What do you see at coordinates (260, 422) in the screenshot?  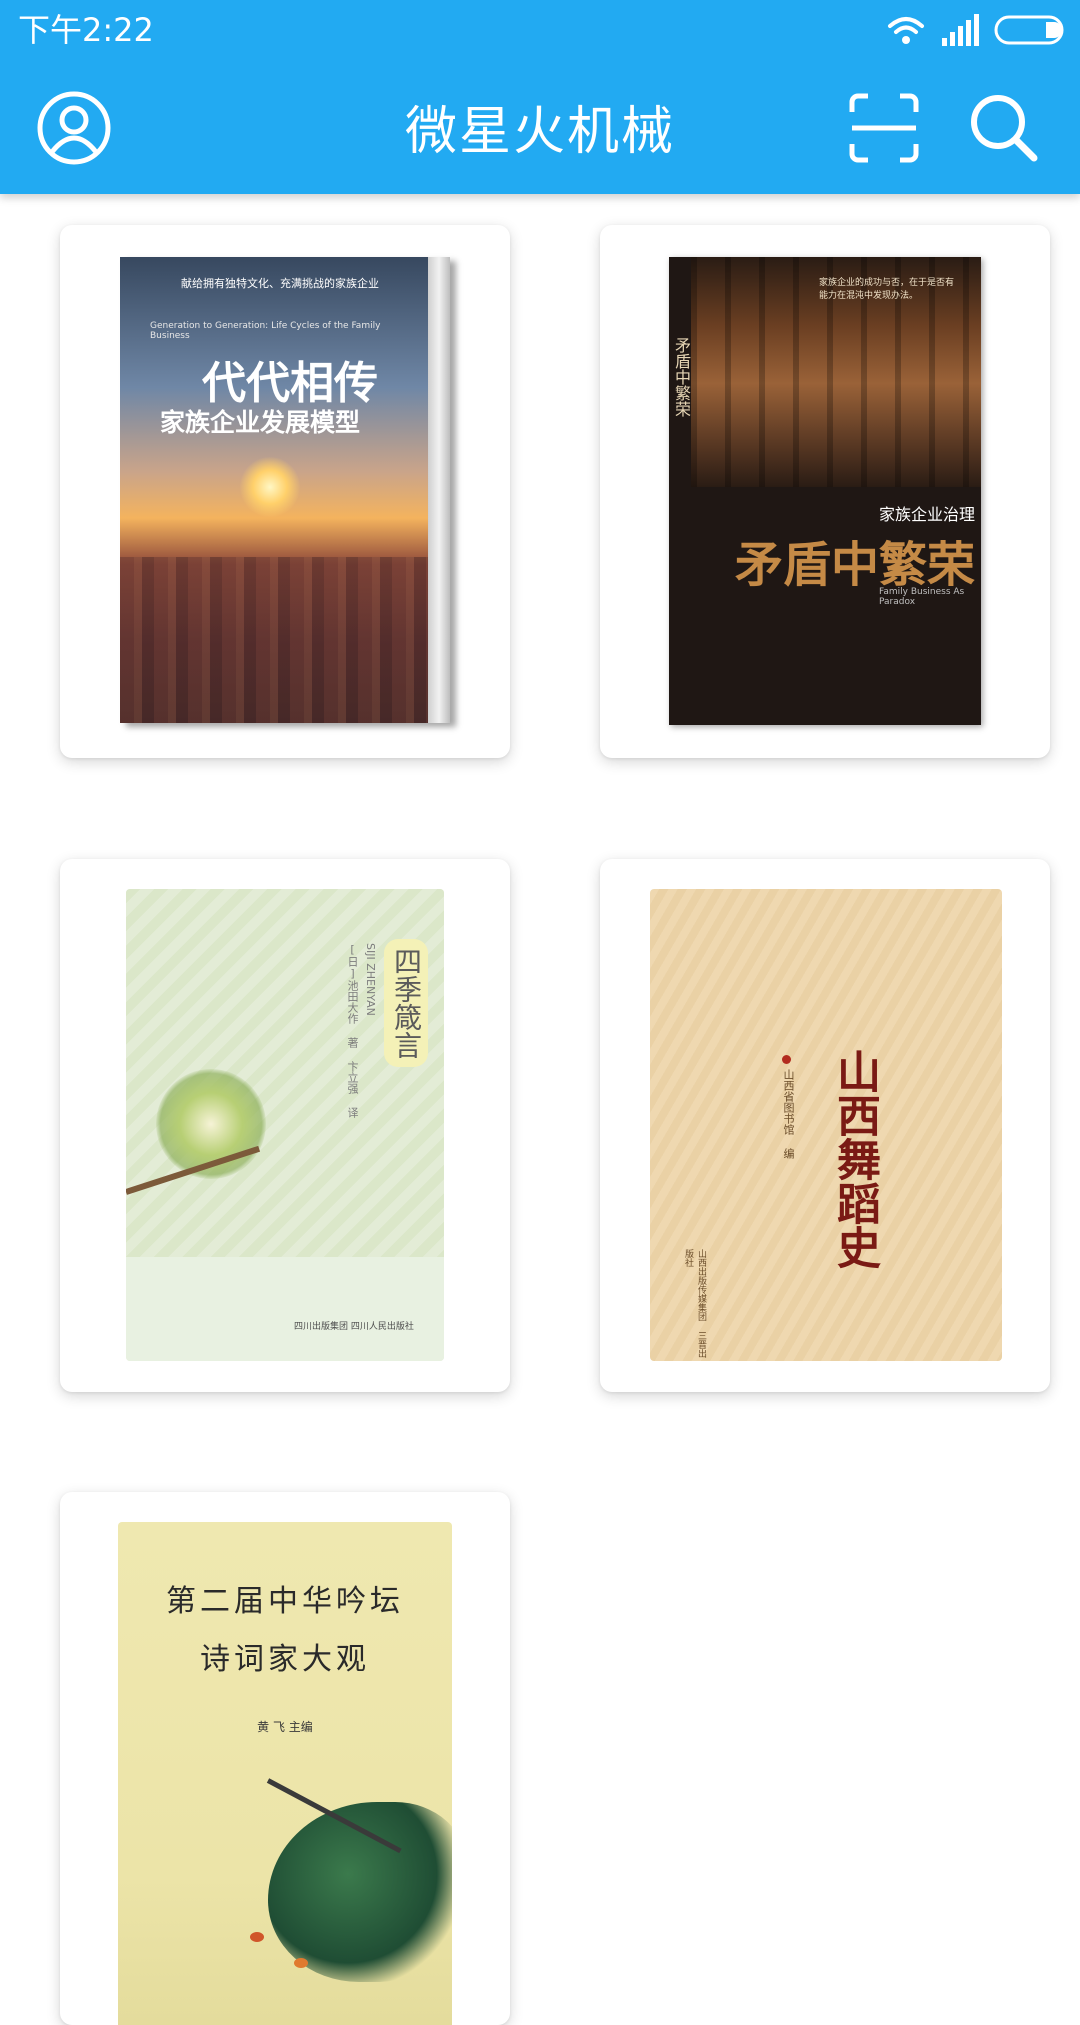 I see `book-subtitle: 家族企业发展模型` at bounding box center [260, 422].